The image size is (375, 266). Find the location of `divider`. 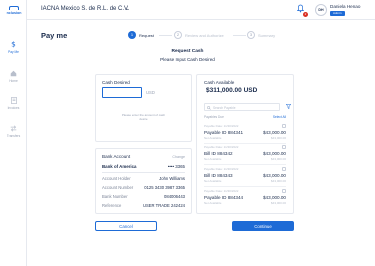

divider is located at coordinates (143, 172).